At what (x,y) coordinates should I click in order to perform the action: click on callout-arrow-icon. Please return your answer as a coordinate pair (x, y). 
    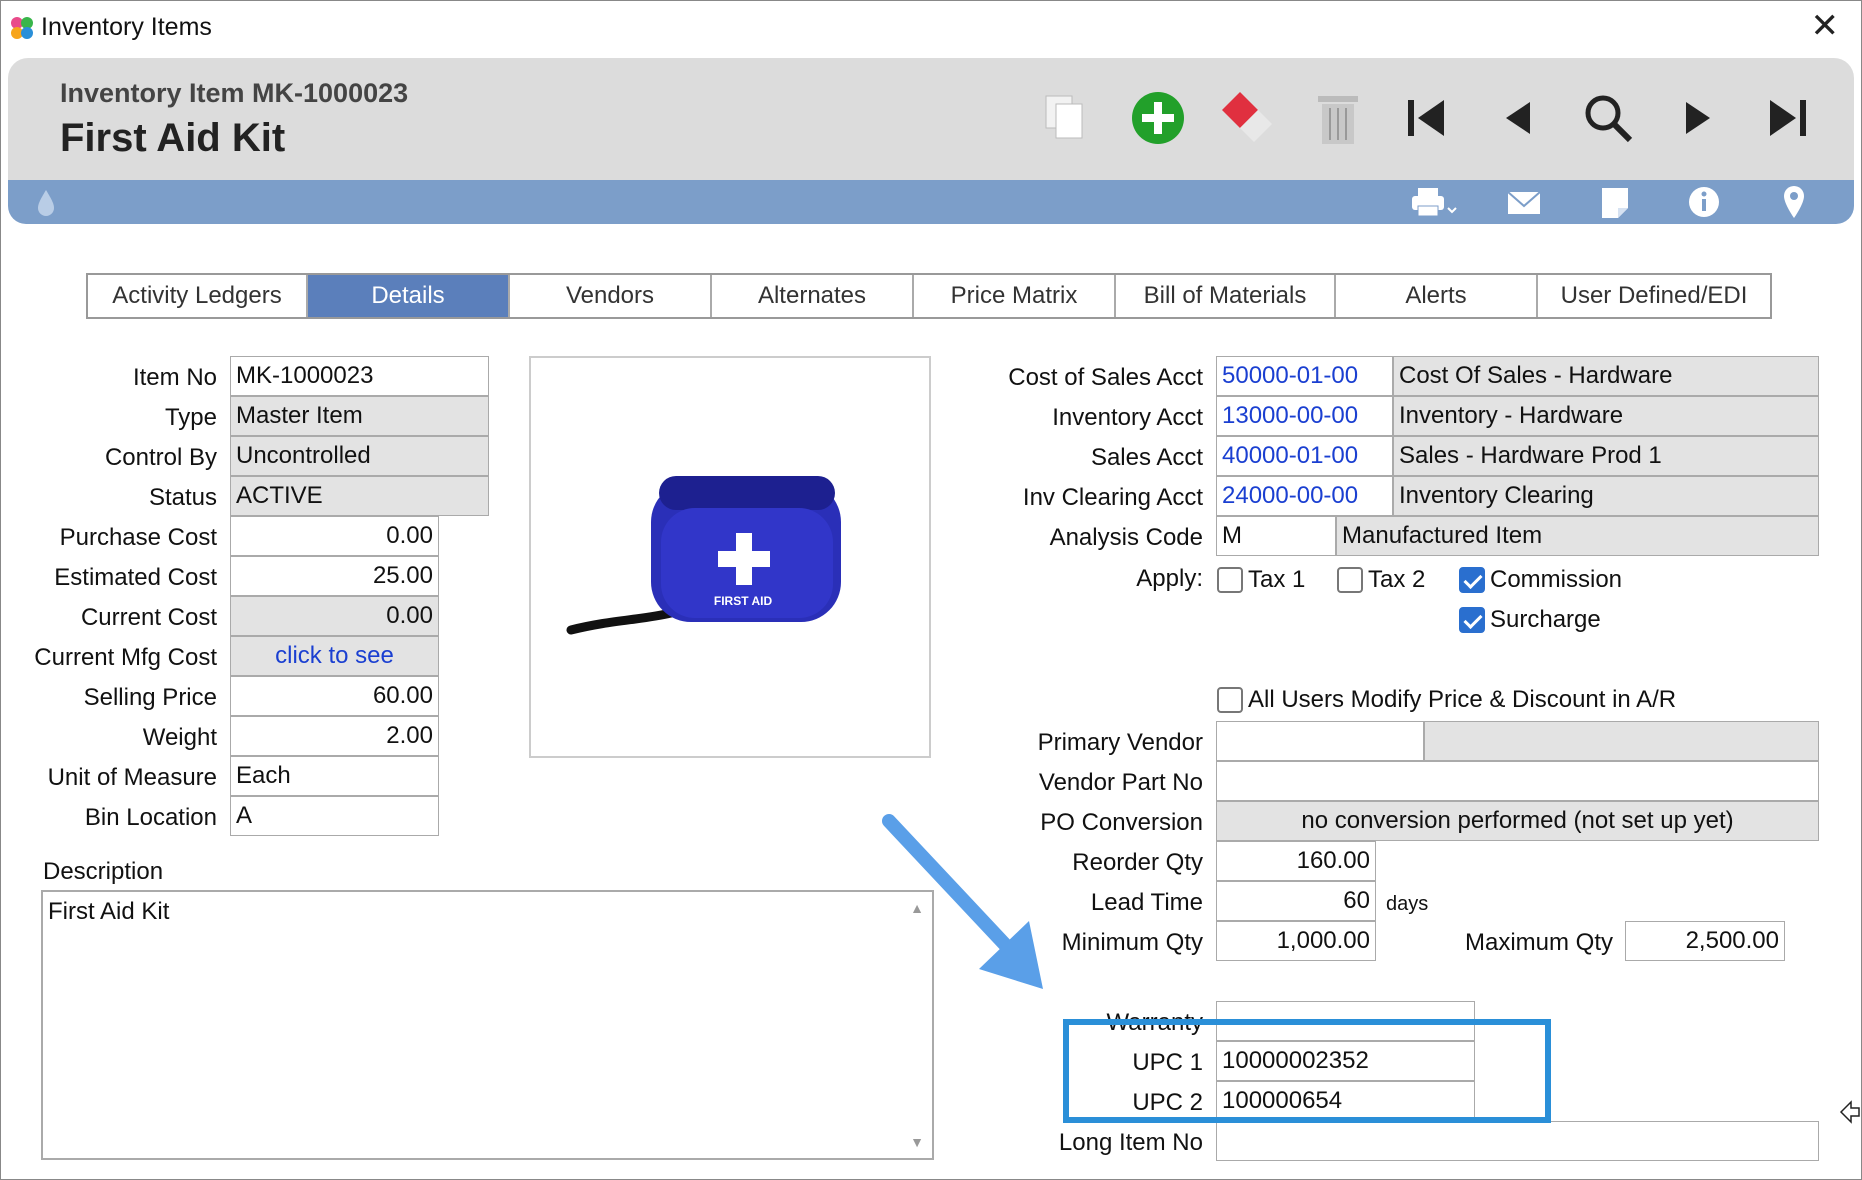
    Looking at the image, I should click on (962, 901).